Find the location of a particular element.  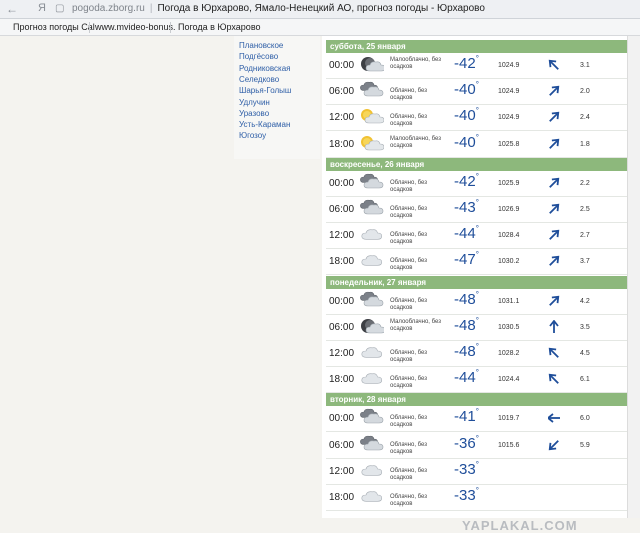

temperature-value: -43 is located at coordinates (465, 207).